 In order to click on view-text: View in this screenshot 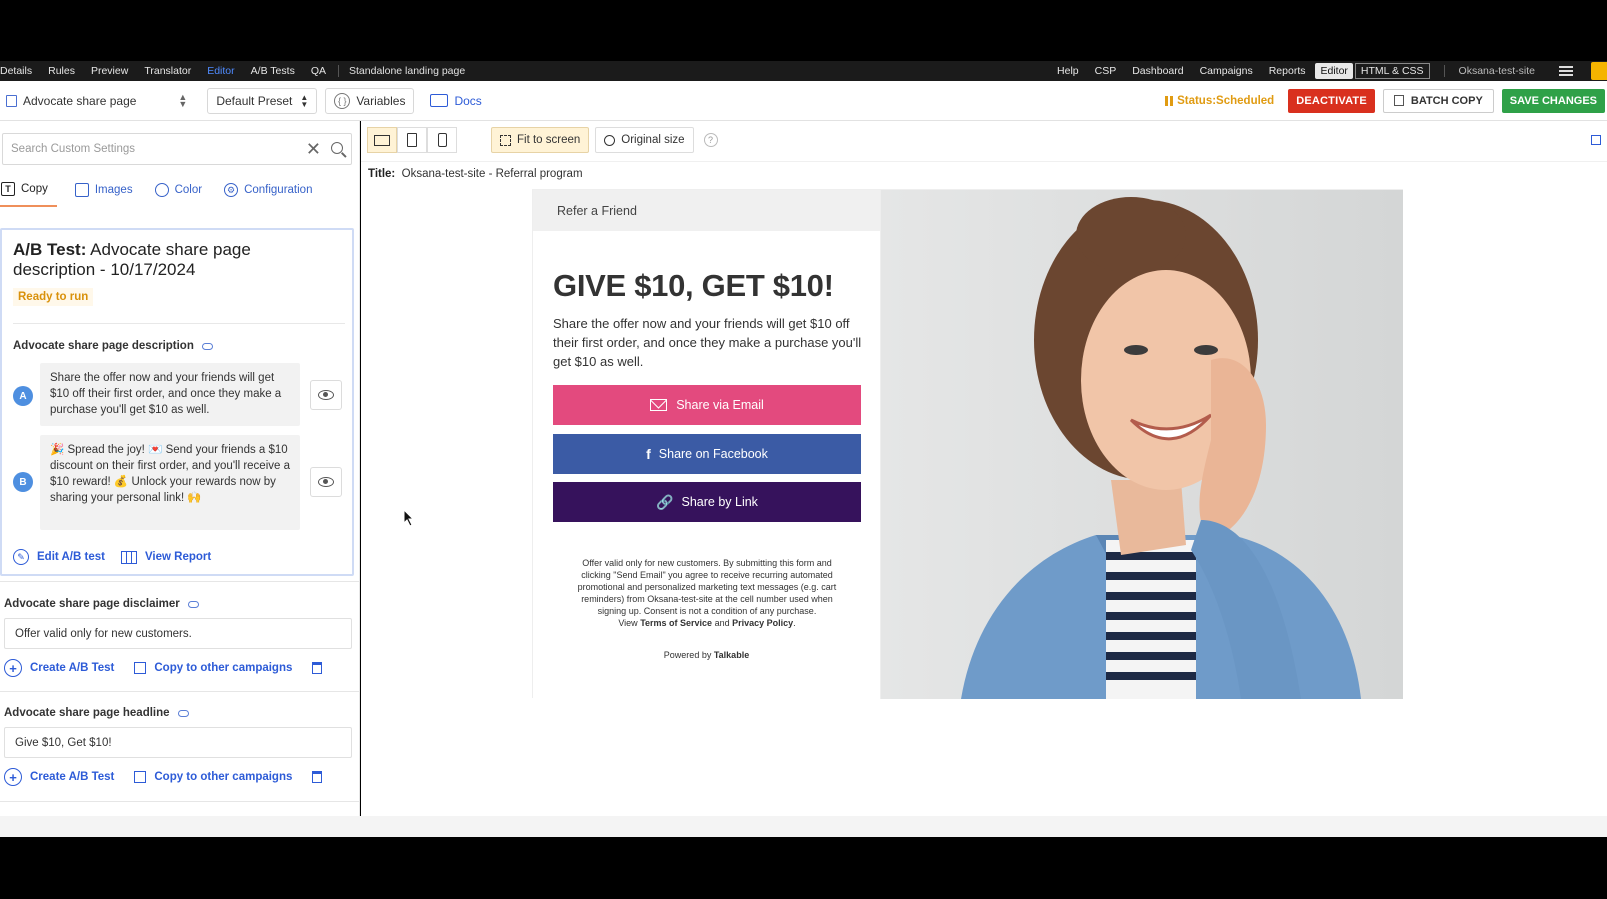, I will do `click(628, 623)`.